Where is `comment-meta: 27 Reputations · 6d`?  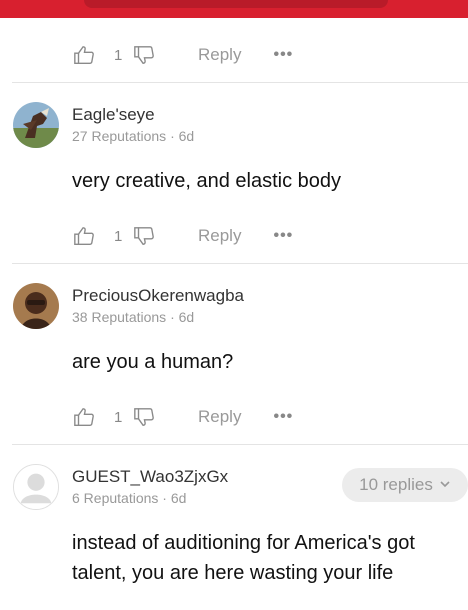
comment-meta: 27 Reputations · 6d is located at coordinates (133, 136).